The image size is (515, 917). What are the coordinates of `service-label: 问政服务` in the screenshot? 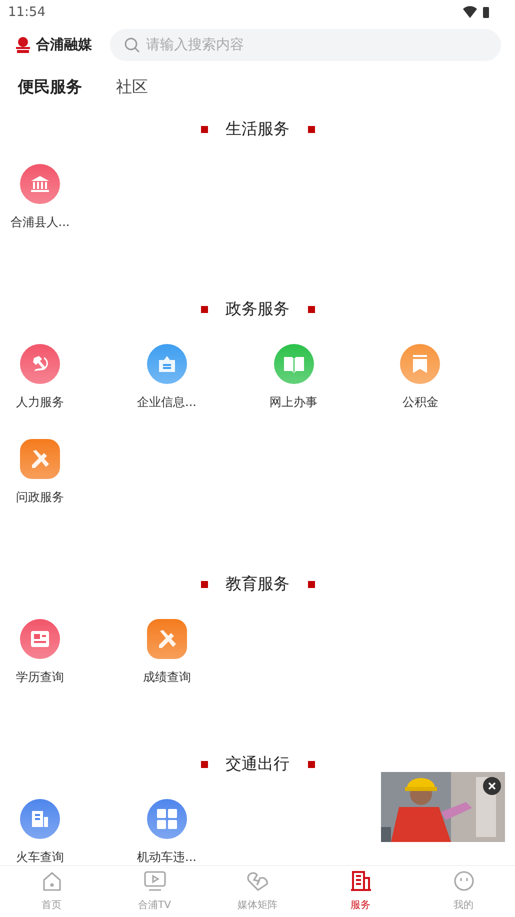 It's located at (40, 497).